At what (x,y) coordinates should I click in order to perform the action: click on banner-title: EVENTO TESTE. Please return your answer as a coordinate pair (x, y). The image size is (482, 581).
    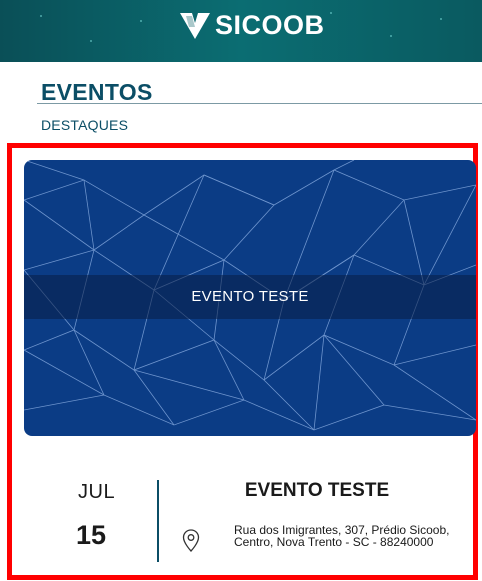
    Looking at the image, I should click on (250, 296).